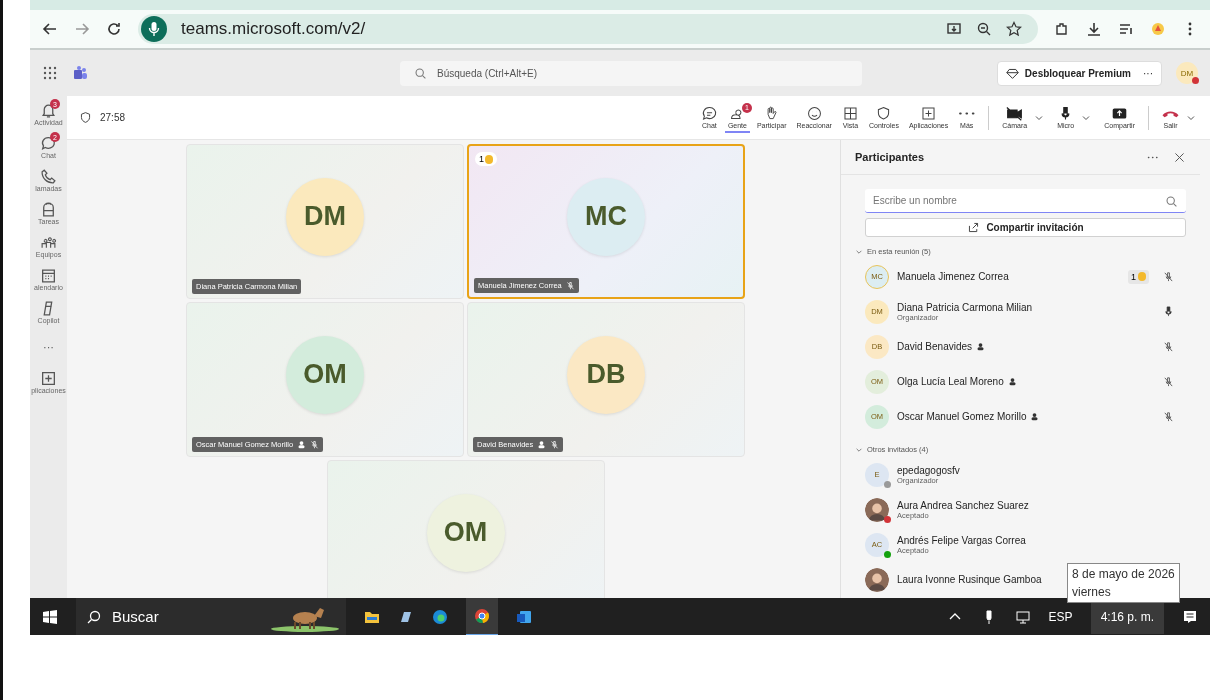 This screenshot has height=700, width=1228. What do you see at coordinates (114, 29) in the screenshot?
I see `reload-icon` at bounding box center [114, 29].